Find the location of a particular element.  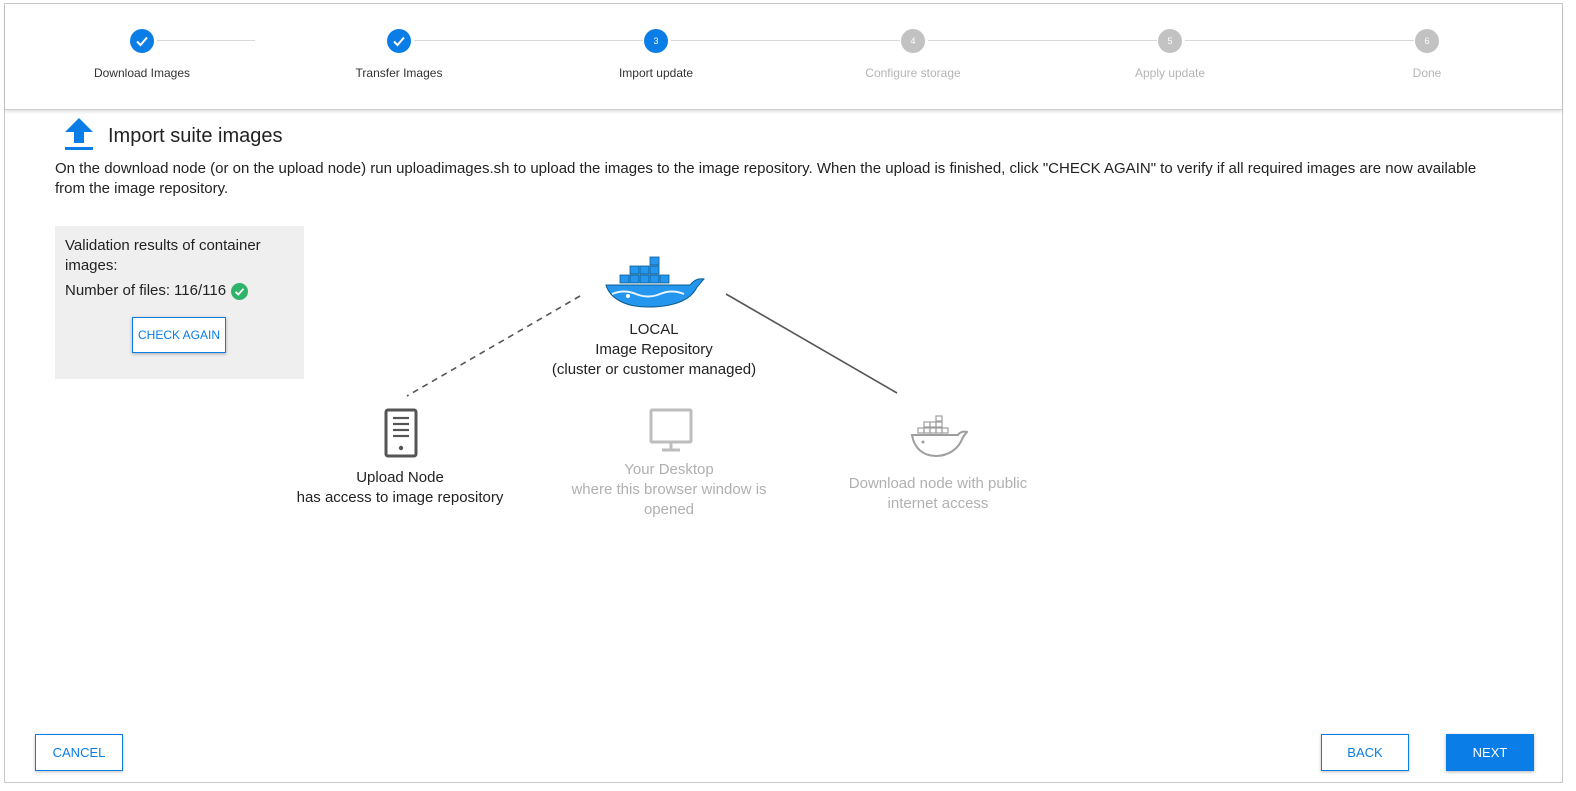

repository-line3: (cluster or customer managed) is located at coordinates (654, 369).